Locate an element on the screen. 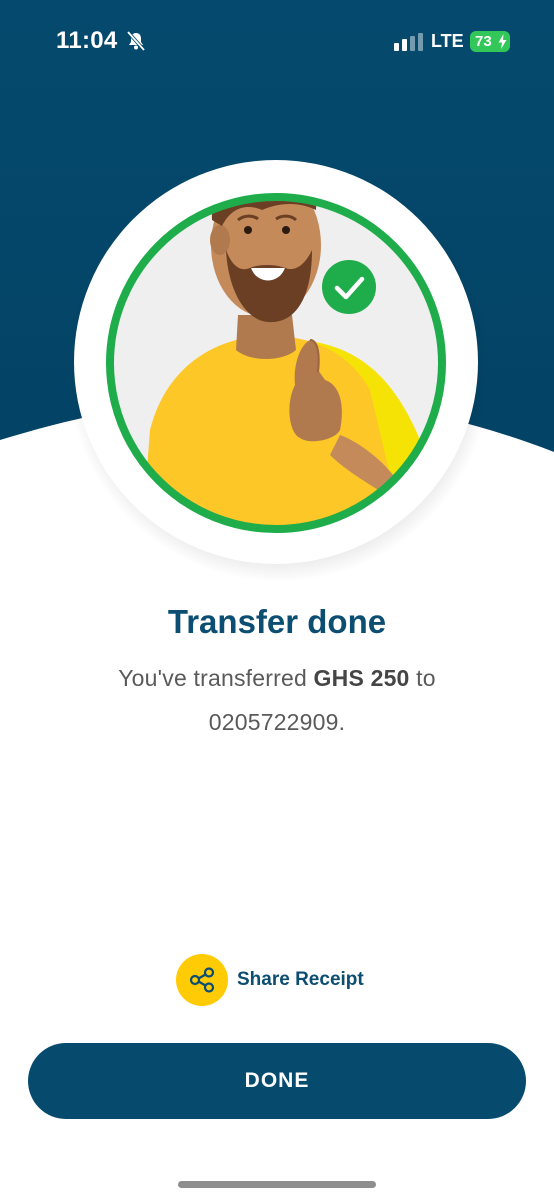  message-prefix: You've transferred is located at coordinates (216, 678).